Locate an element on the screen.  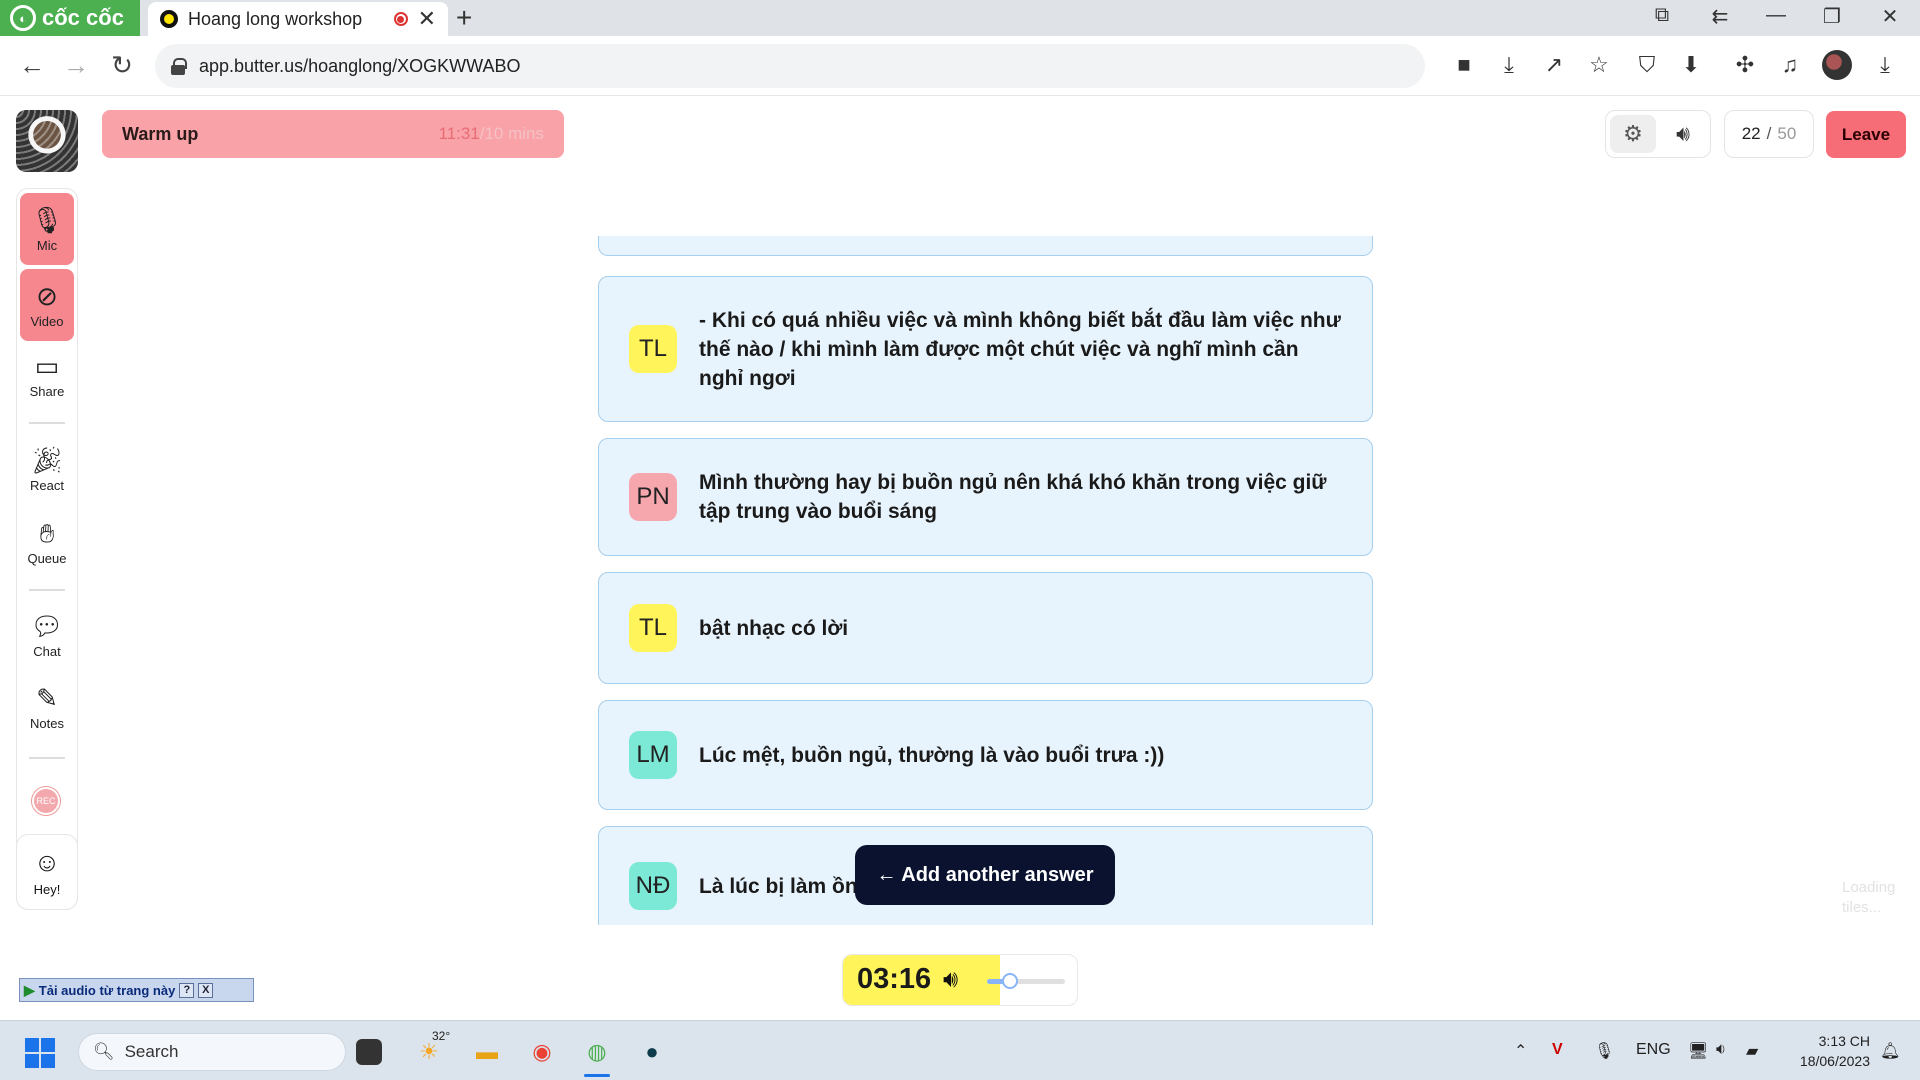
settings-button: ⚙ is located at coordinates (1633, 134).